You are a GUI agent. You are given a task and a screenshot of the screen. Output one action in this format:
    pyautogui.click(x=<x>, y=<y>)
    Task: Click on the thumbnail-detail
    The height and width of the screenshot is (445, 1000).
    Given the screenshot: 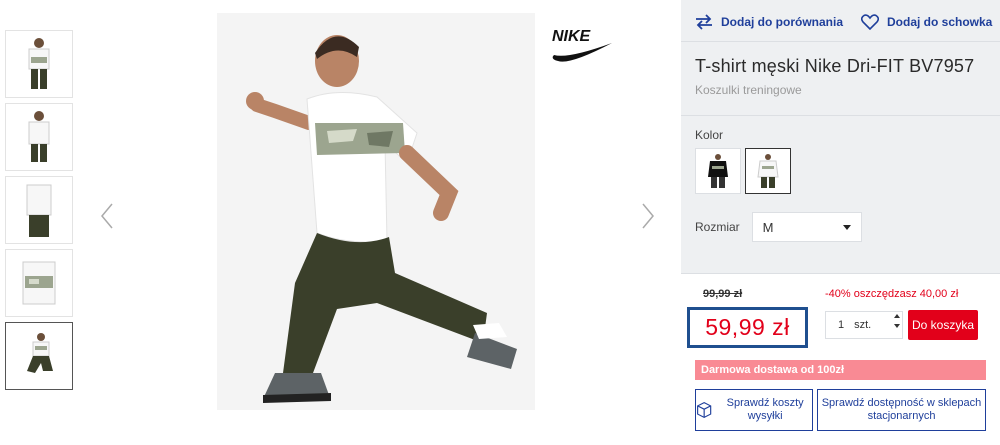 What is the action you would take?
    pyautogui.click(x=39, y=283)
    